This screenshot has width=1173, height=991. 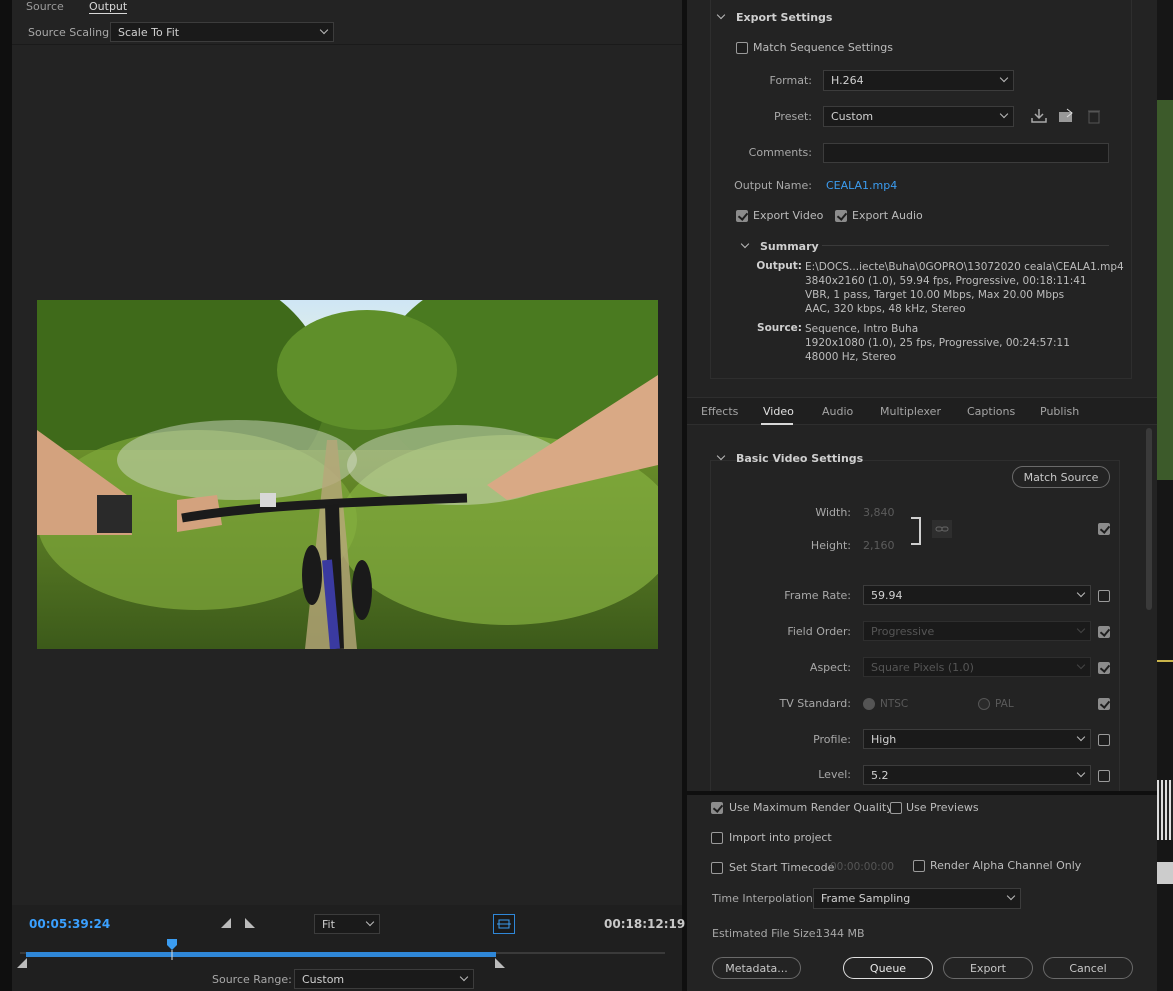 I want to click on field-order-label: Field Order:, so click(x=819, y=631).